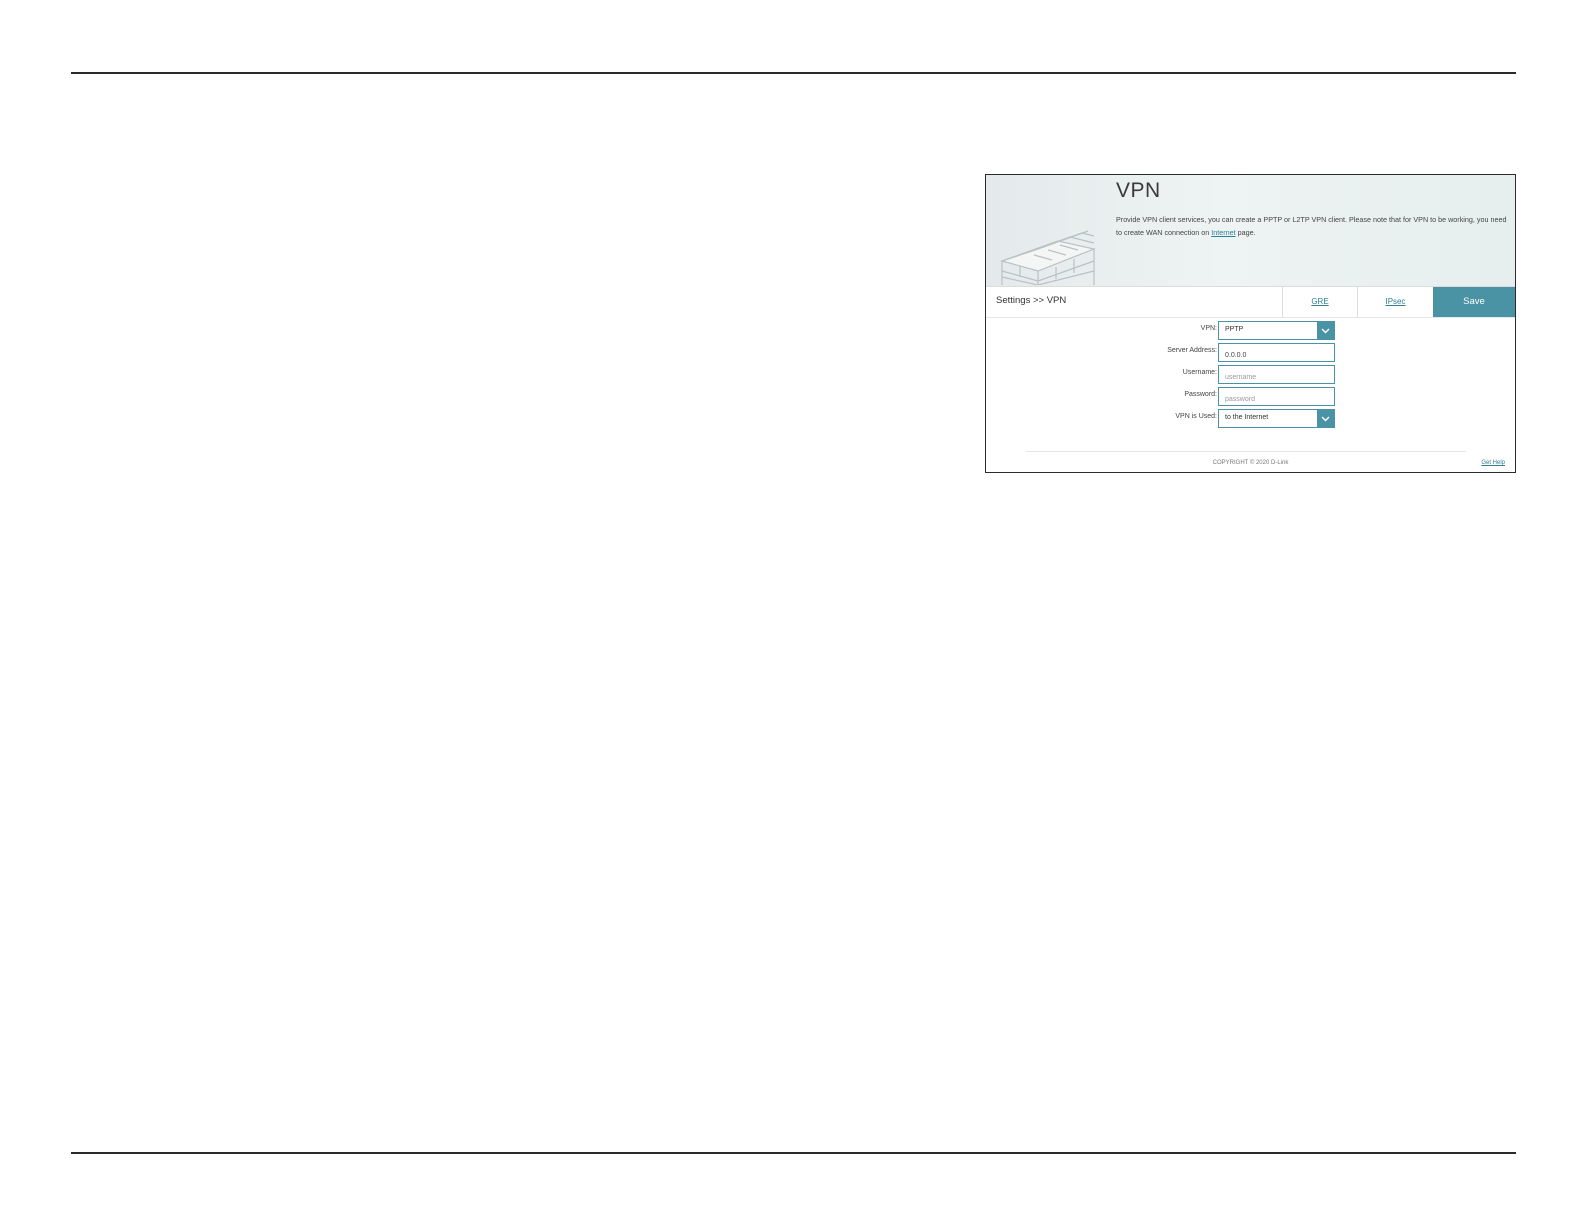 The image size is (1584, 1224). I want to click on server-address-label: Server Address:, so click(1192, 350).